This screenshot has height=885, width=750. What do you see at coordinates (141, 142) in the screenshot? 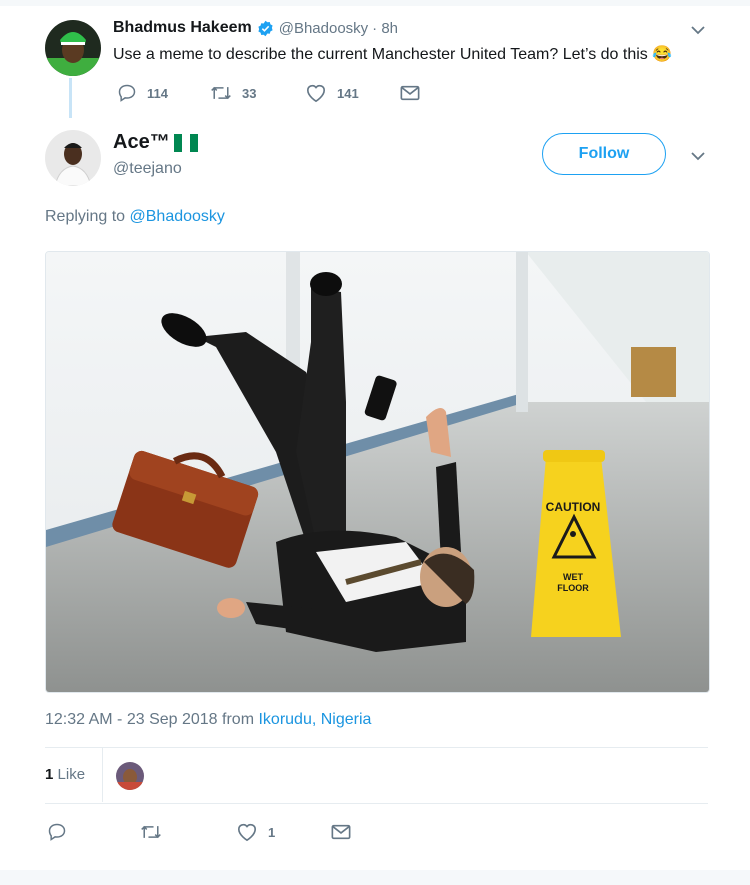
I see `reply-author-name: Ace™` at bounding box center [141, 142].